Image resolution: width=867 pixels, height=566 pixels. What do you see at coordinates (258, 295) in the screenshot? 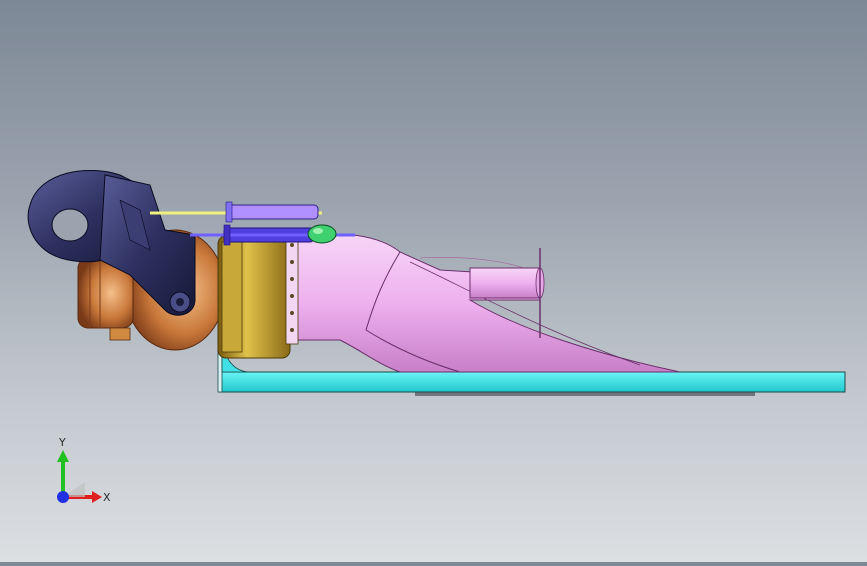
I see `flange-ring` at bounding box center [258, 295].